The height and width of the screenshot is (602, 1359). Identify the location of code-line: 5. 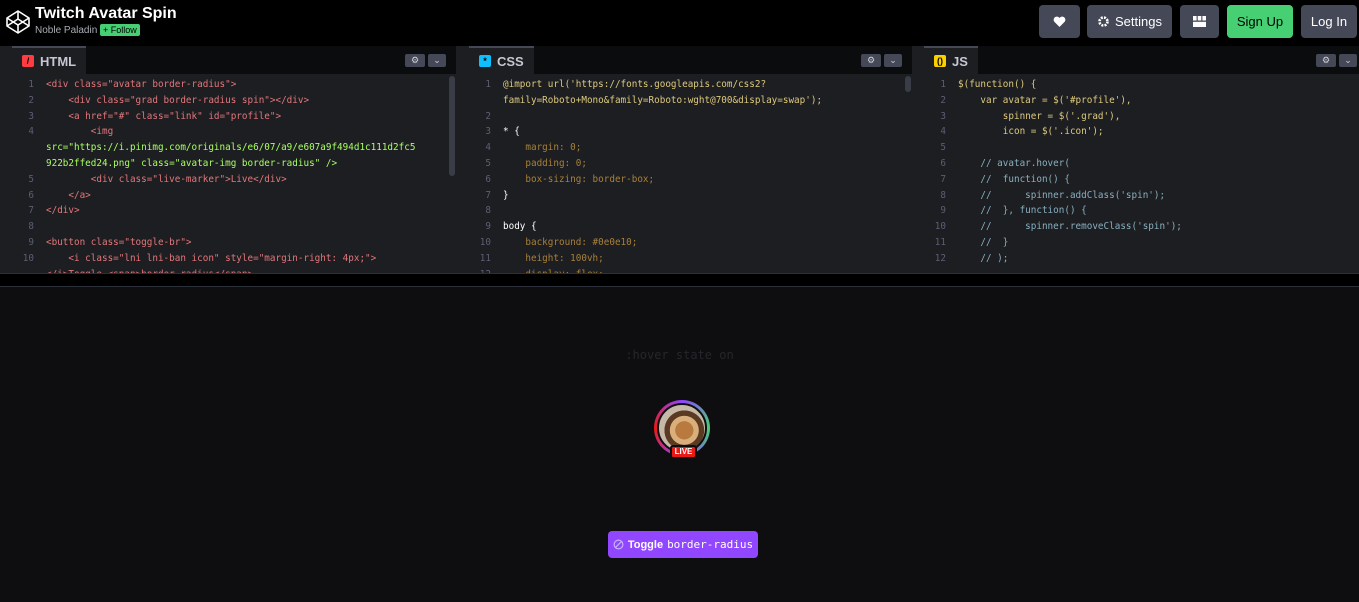
(1137, 148).